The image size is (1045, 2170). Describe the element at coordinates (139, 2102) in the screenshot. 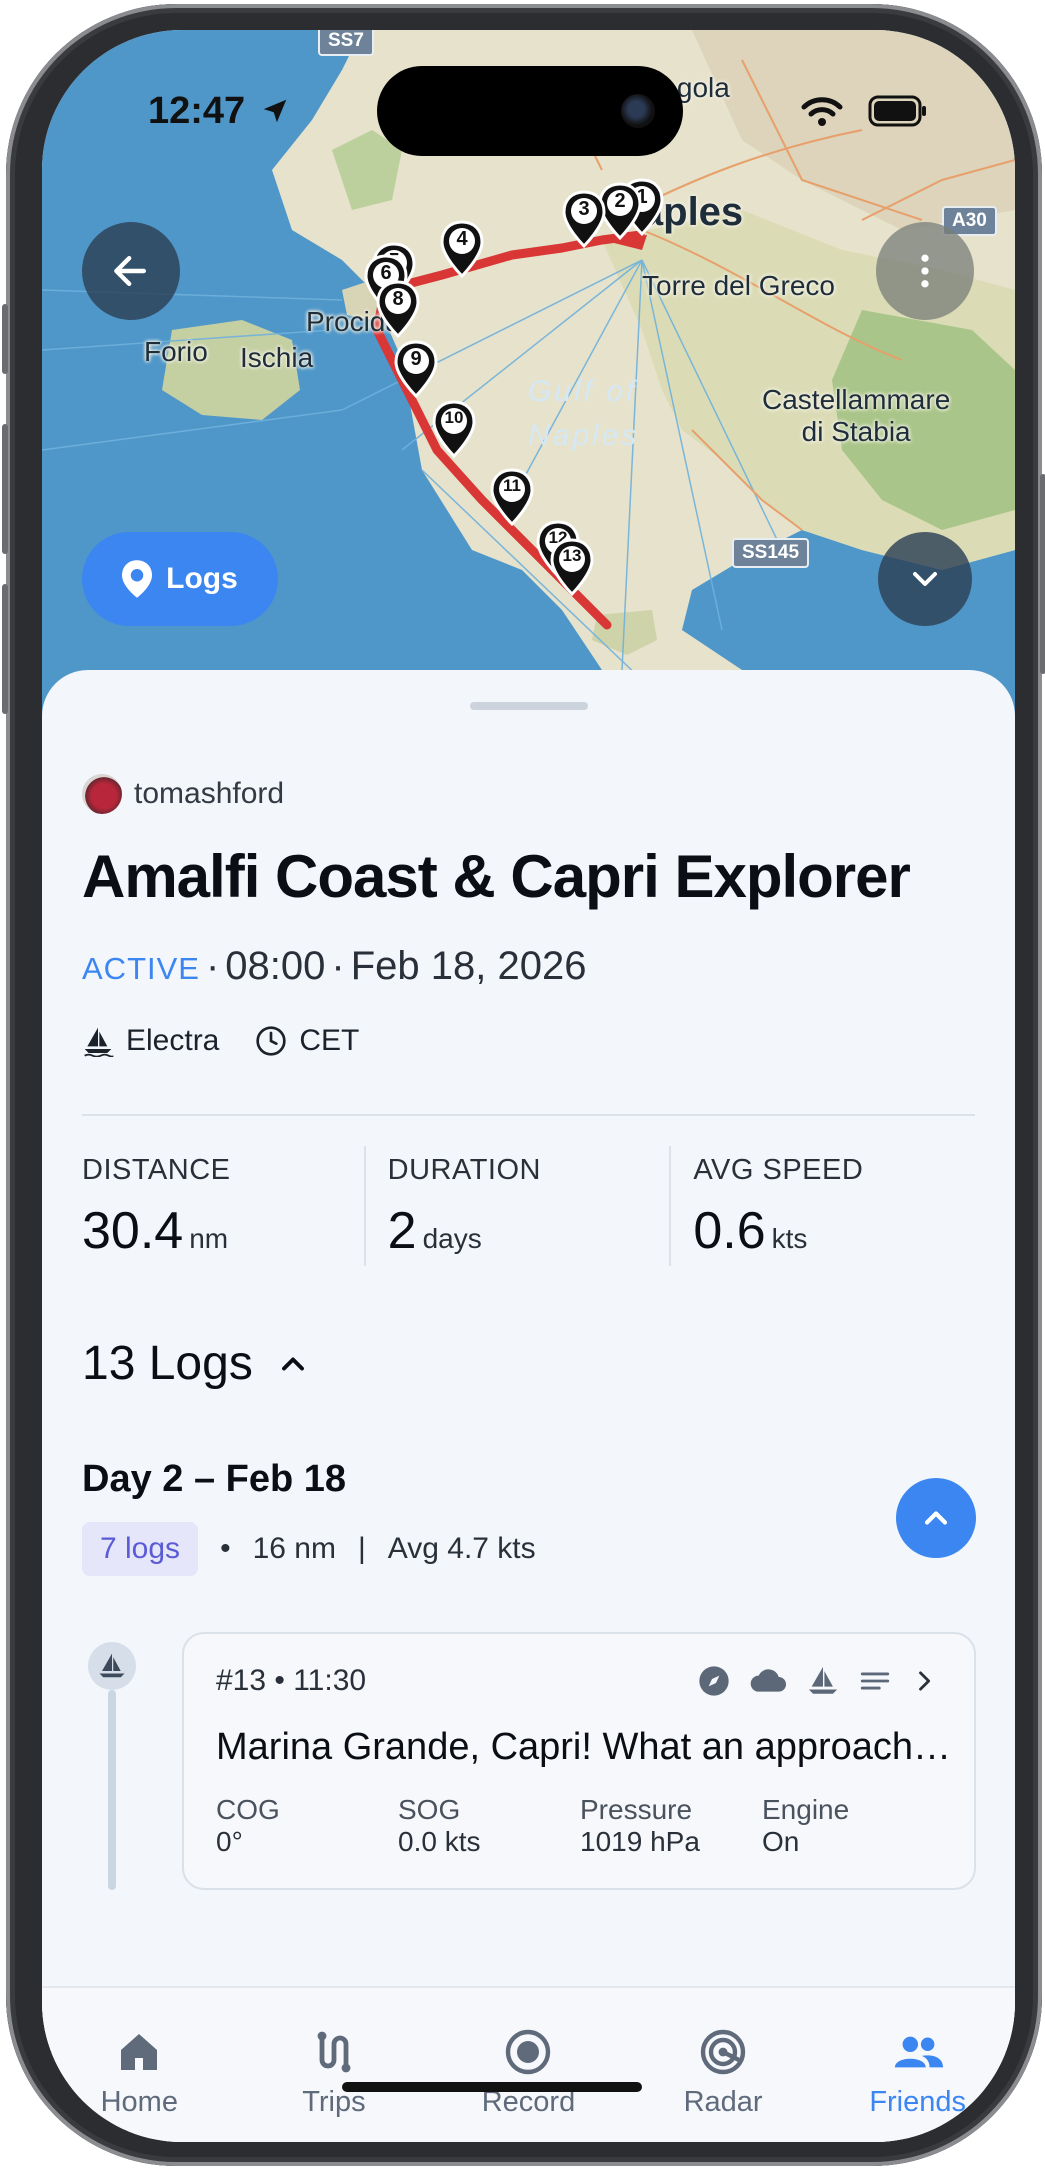

I see `tab-label: Home` at that location.